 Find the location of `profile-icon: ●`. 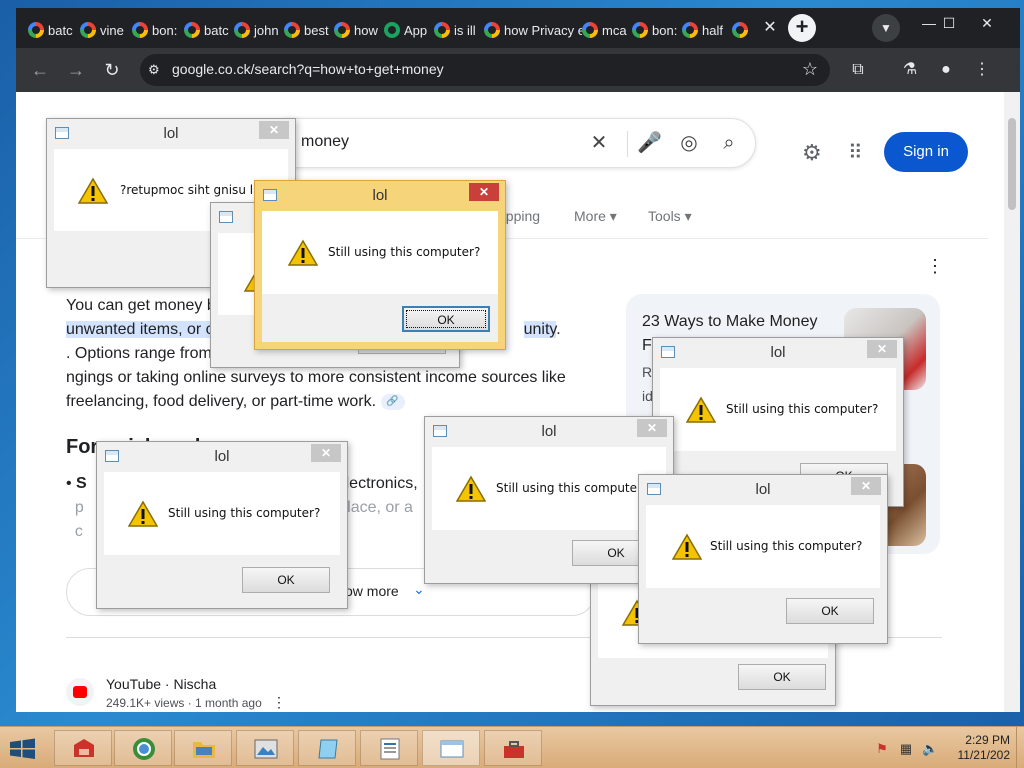

profile-icon: ● is located at coordinates (946, 70).